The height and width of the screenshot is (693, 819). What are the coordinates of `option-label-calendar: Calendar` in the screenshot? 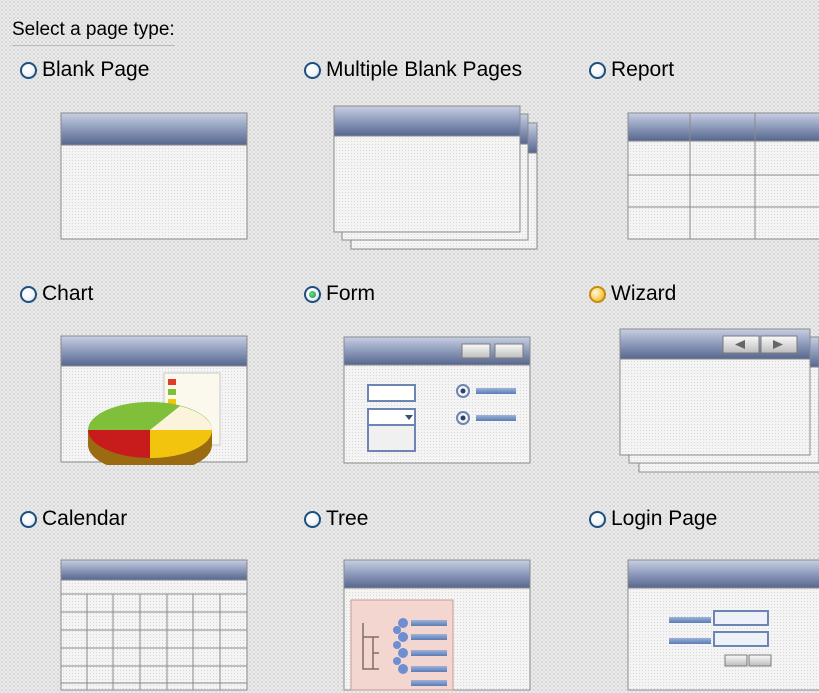 It's located at (85, 518).